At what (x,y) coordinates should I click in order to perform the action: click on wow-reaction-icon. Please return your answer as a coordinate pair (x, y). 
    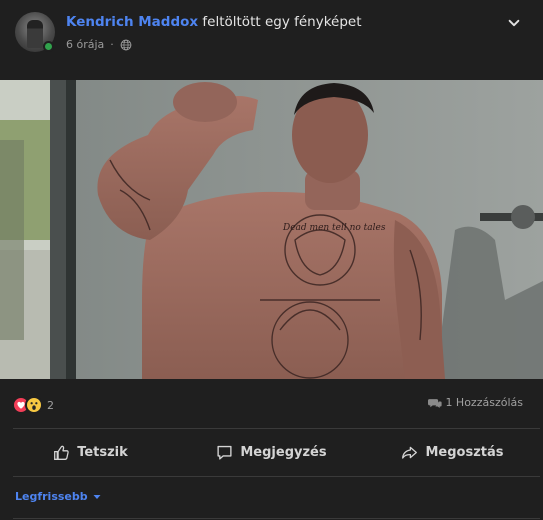
    Looking at the image, I should click on (34, 405).